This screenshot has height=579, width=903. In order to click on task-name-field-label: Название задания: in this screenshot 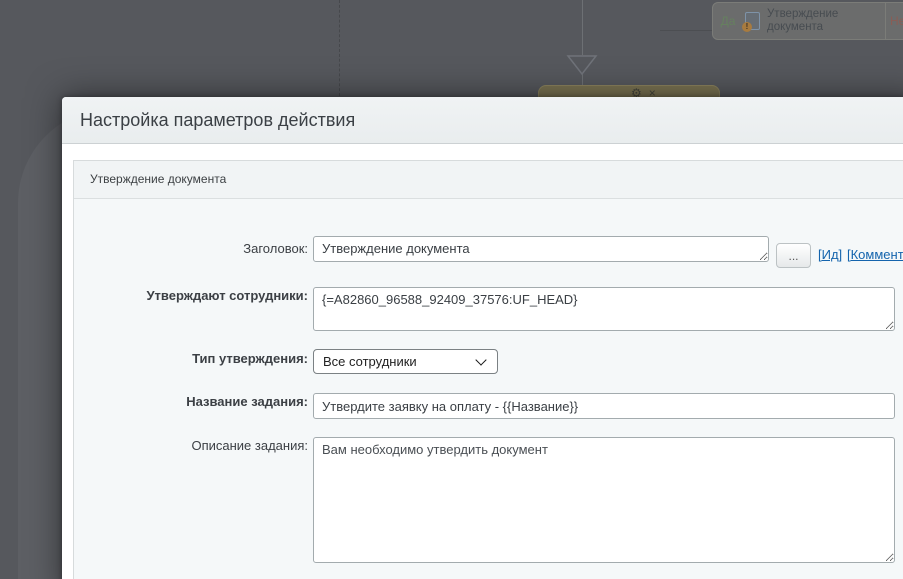, I will do `click(247, 401)`.